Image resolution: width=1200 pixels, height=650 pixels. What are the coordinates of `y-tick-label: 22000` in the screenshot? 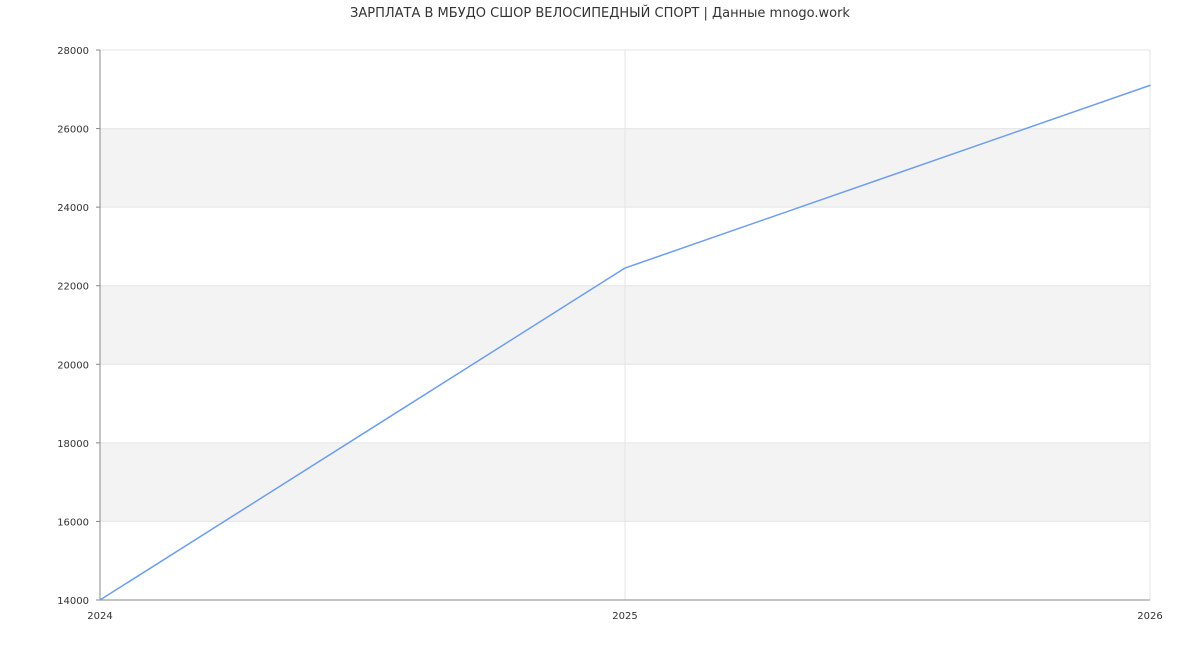 It's located at (73, 287).